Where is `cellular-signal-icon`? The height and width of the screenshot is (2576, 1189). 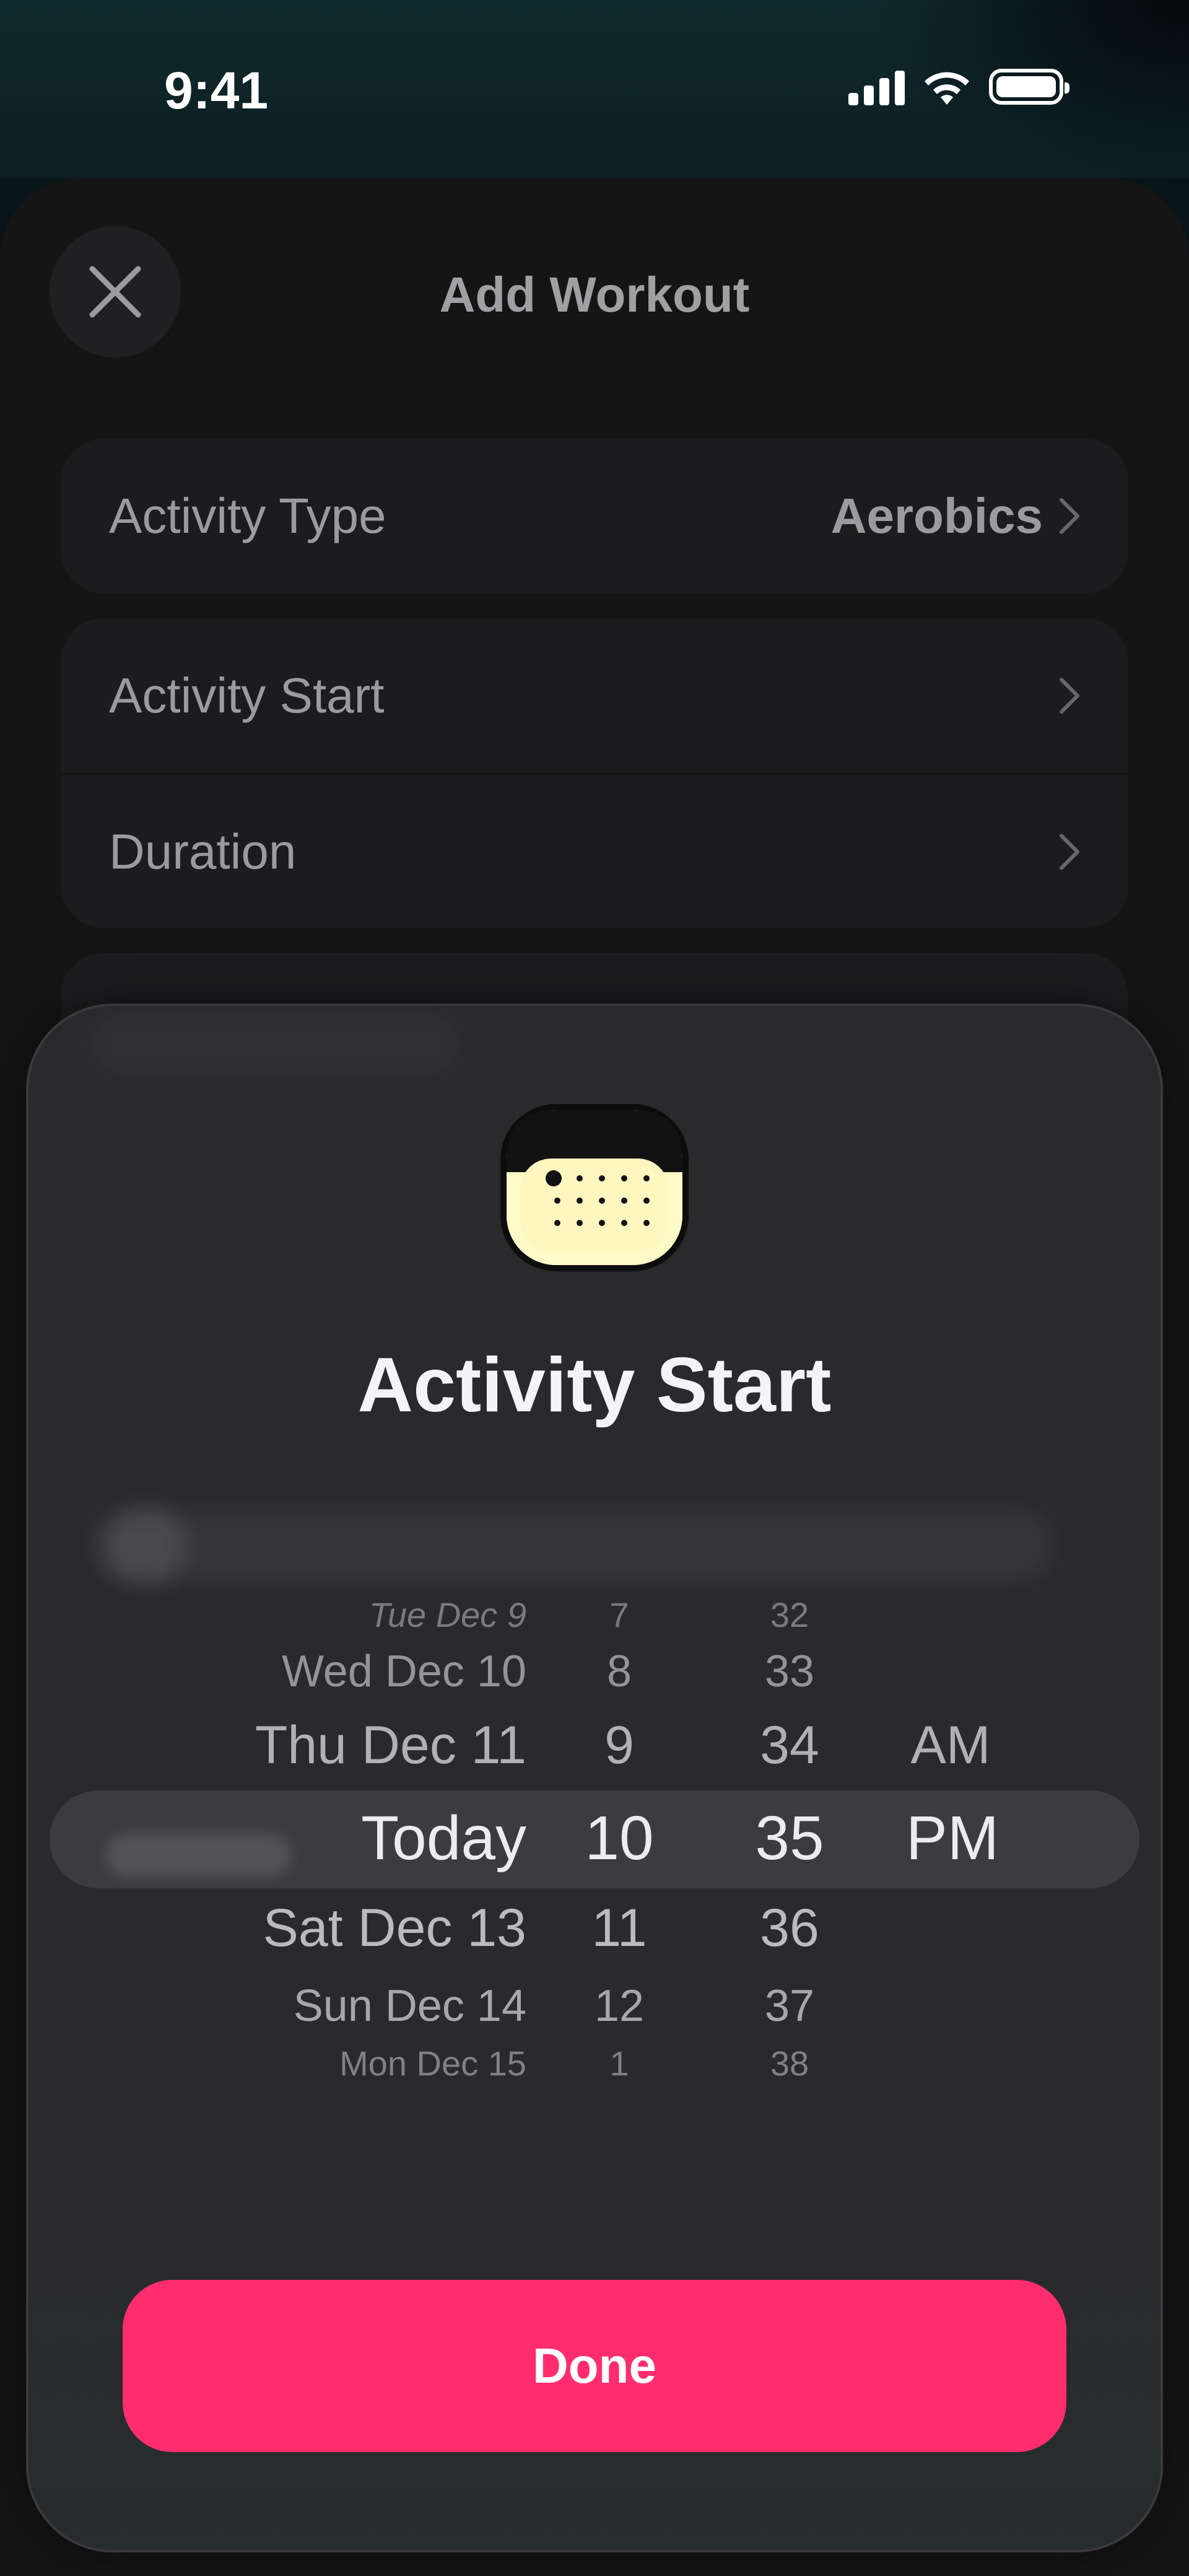 cellular-signal-icon is located at coordinates (876, 86).